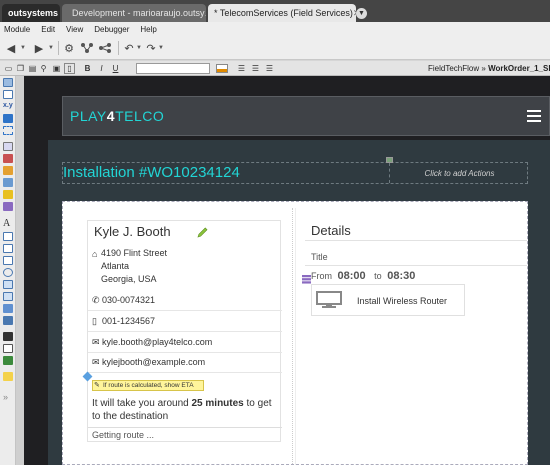 Image resolution: width=550 pixels, height=465 pixels. What do you see at coordinates (87, 68) in the screenshot?
I see `bold-button: B` at bounding box center [87, 68].